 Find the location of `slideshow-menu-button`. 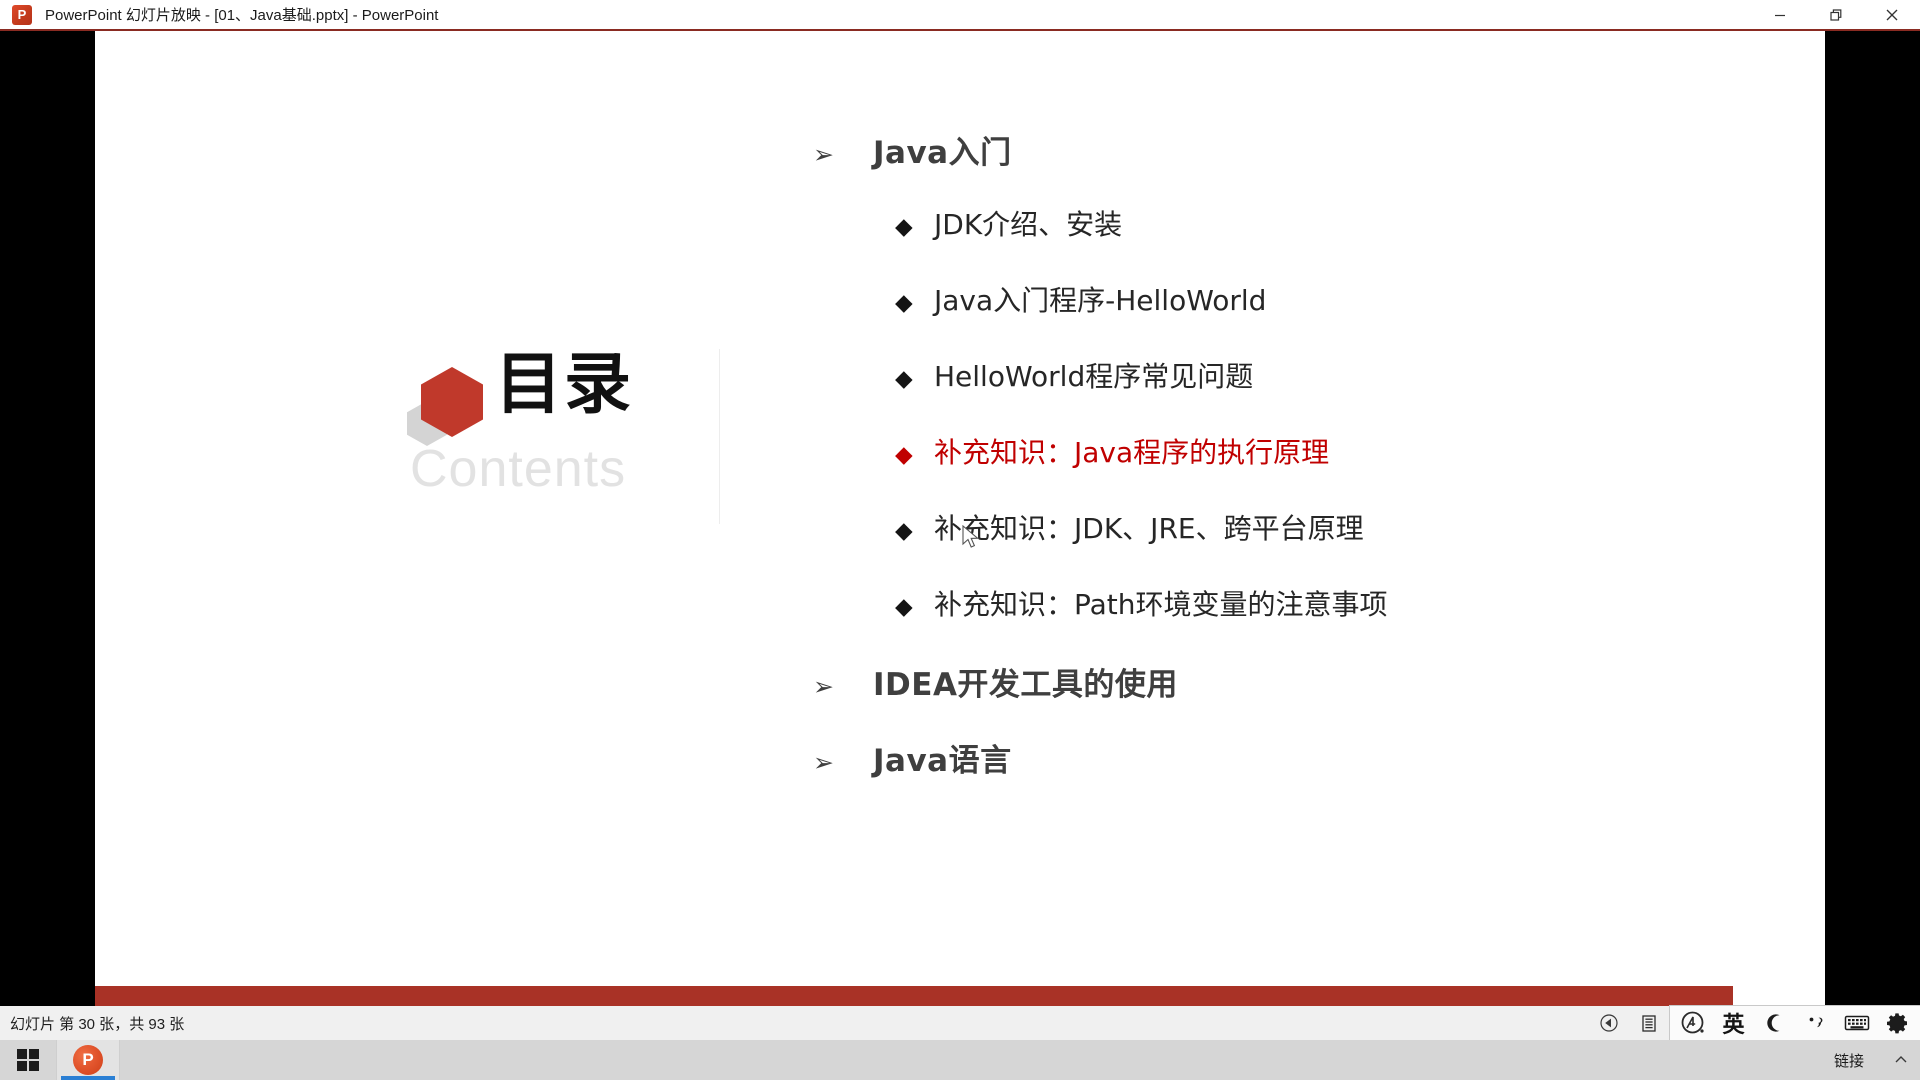

slideshow-menu-button is located at coordinates (1649, 1023).